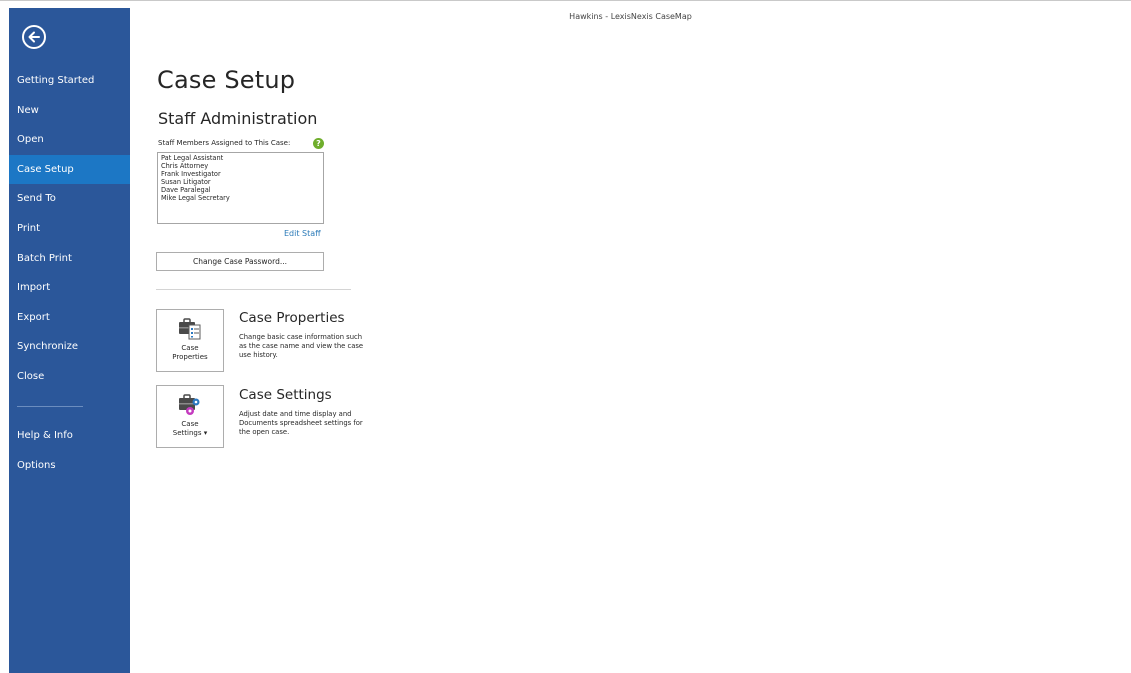 This screenshot has width=1131, height=673. I want to click on sidebar-item-help-info: Help & Info, so click(69, 436).